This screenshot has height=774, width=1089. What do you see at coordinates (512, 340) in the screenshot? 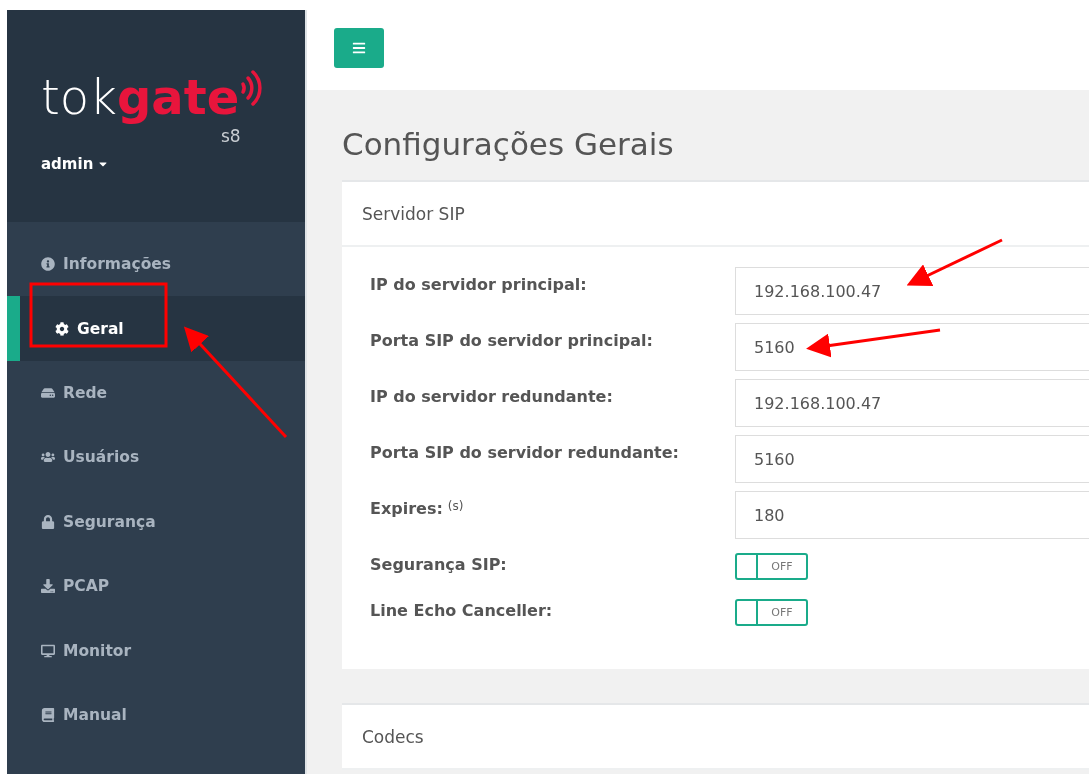
I see `field-label: Porta SIP do servidor principal:` at bounding box center [512, 340].